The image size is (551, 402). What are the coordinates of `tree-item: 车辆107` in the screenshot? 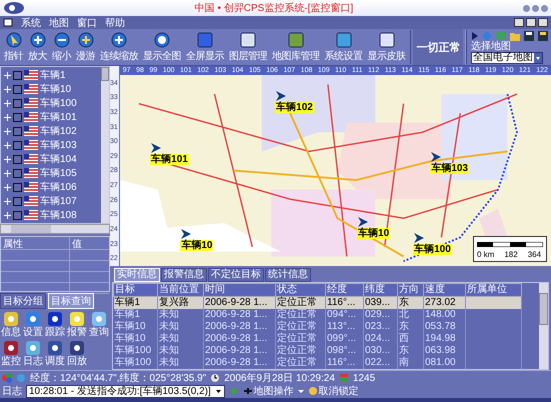 It's located at (51, 201).